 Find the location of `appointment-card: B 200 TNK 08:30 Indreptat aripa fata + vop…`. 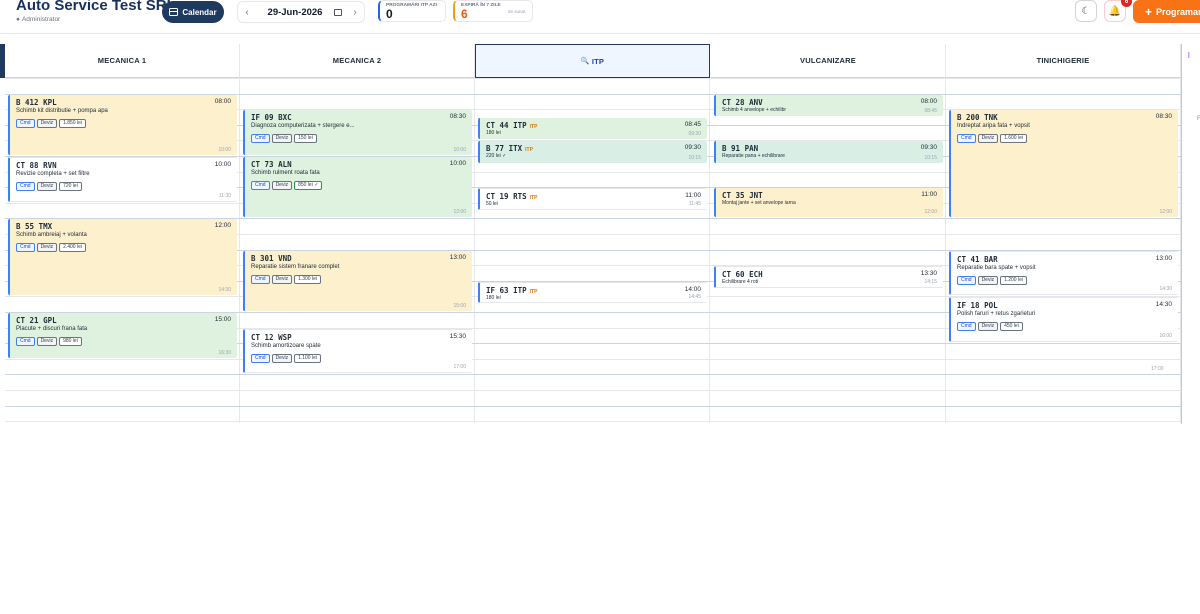

appointment-card: B 200 TNK 08:30 Indreptat aripa fata + vop… is located at coordinates (1063, 164).